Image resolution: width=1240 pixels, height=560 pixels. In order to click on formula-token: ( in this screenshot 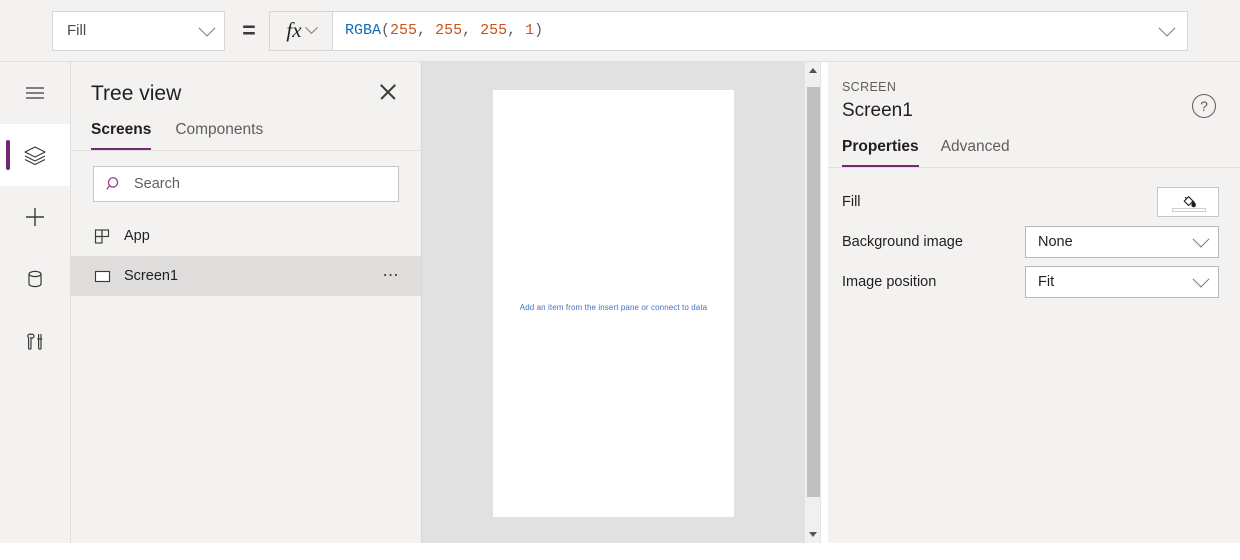, I will do `click(386, 30)`.